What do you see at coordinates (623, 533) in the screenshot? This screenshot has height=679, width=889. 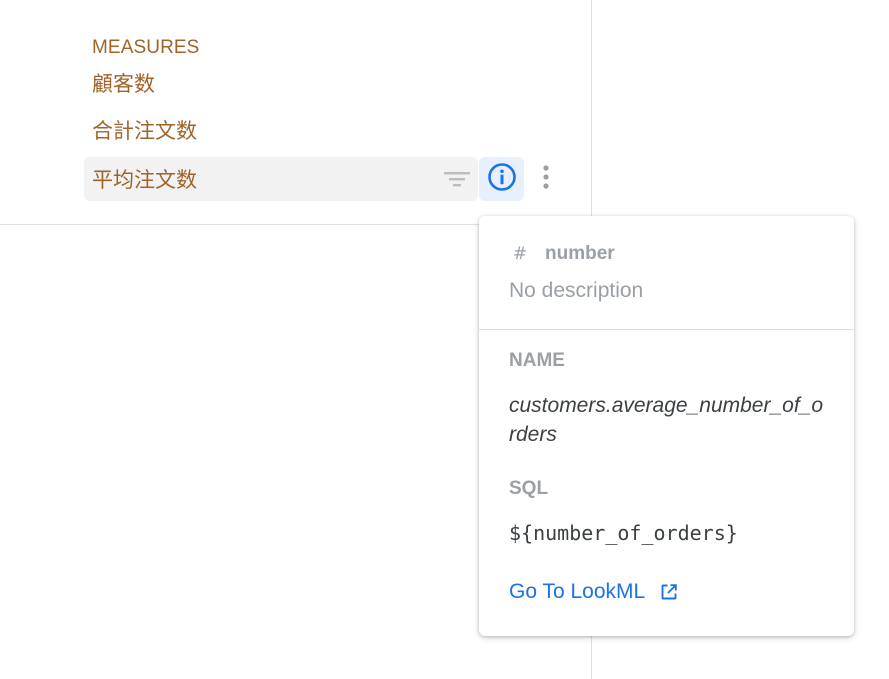 I see `sql-value: ${number_of_orders}` at bounding box center [623, 533].